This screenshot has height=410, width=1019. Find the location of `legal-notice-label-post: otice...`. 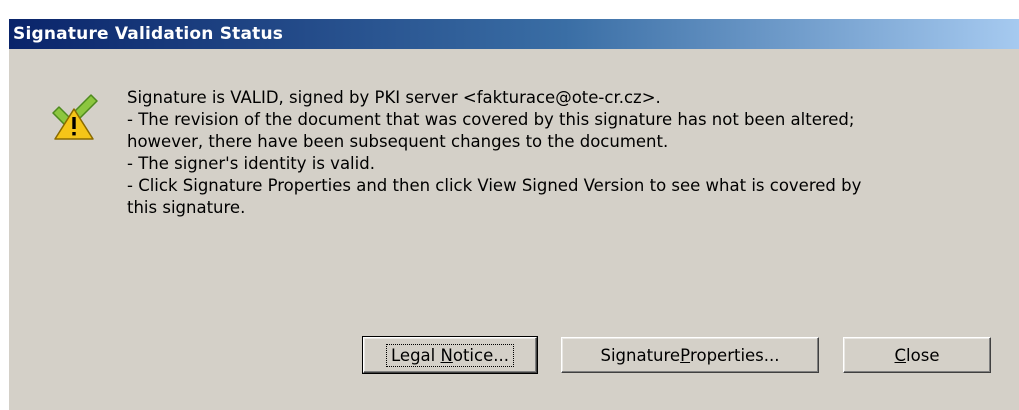

legal-notice-label-post: otice... is located at coordinates (480, 355).